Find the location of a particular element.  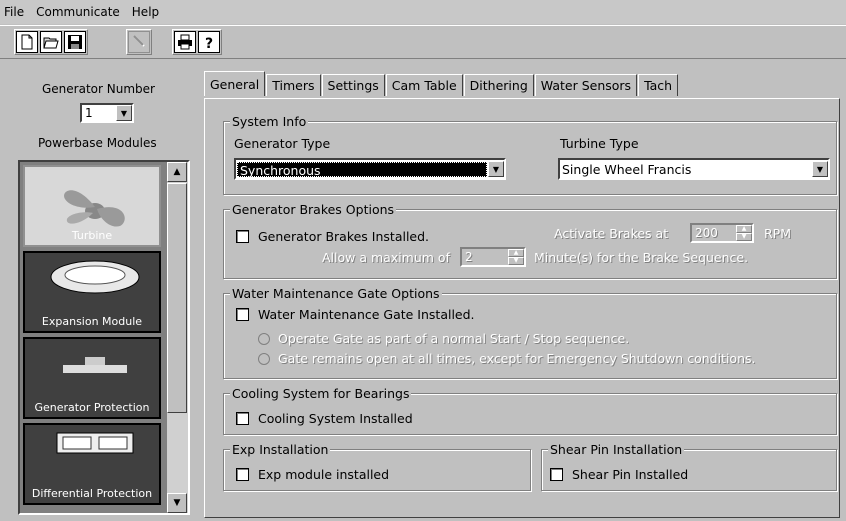

shear-pin-installed-checkbox is located at coordinates (556, 474).